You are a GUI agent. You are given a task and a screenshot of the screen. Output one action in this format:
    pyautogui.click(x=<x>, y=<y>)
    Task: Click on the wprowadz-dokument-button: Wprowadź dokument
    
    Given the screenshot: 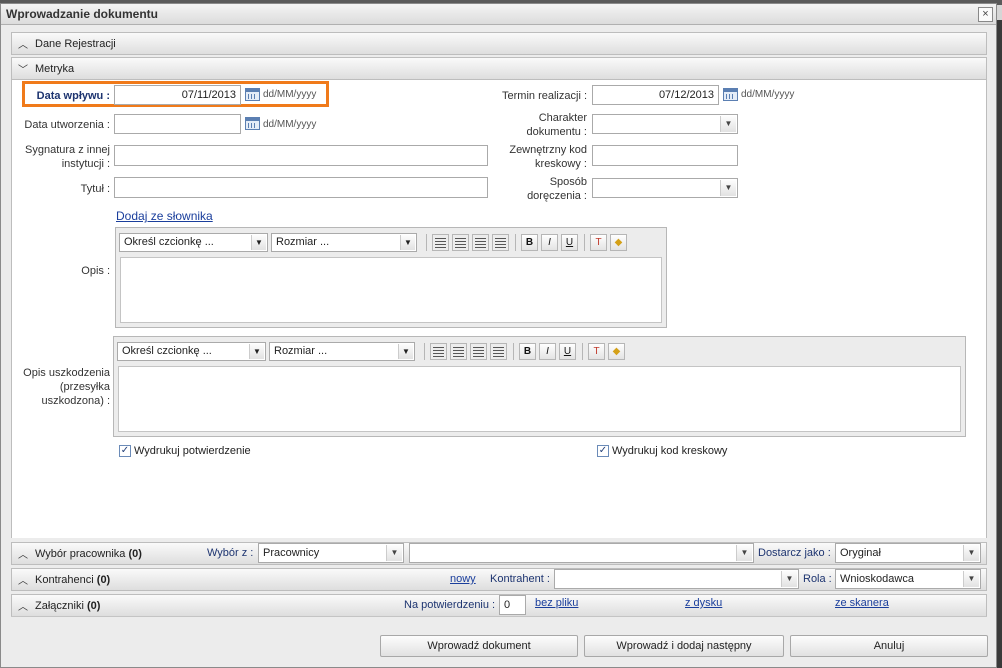 What is the action you would take?
    pyautogui.click(x=479, y=646)
    